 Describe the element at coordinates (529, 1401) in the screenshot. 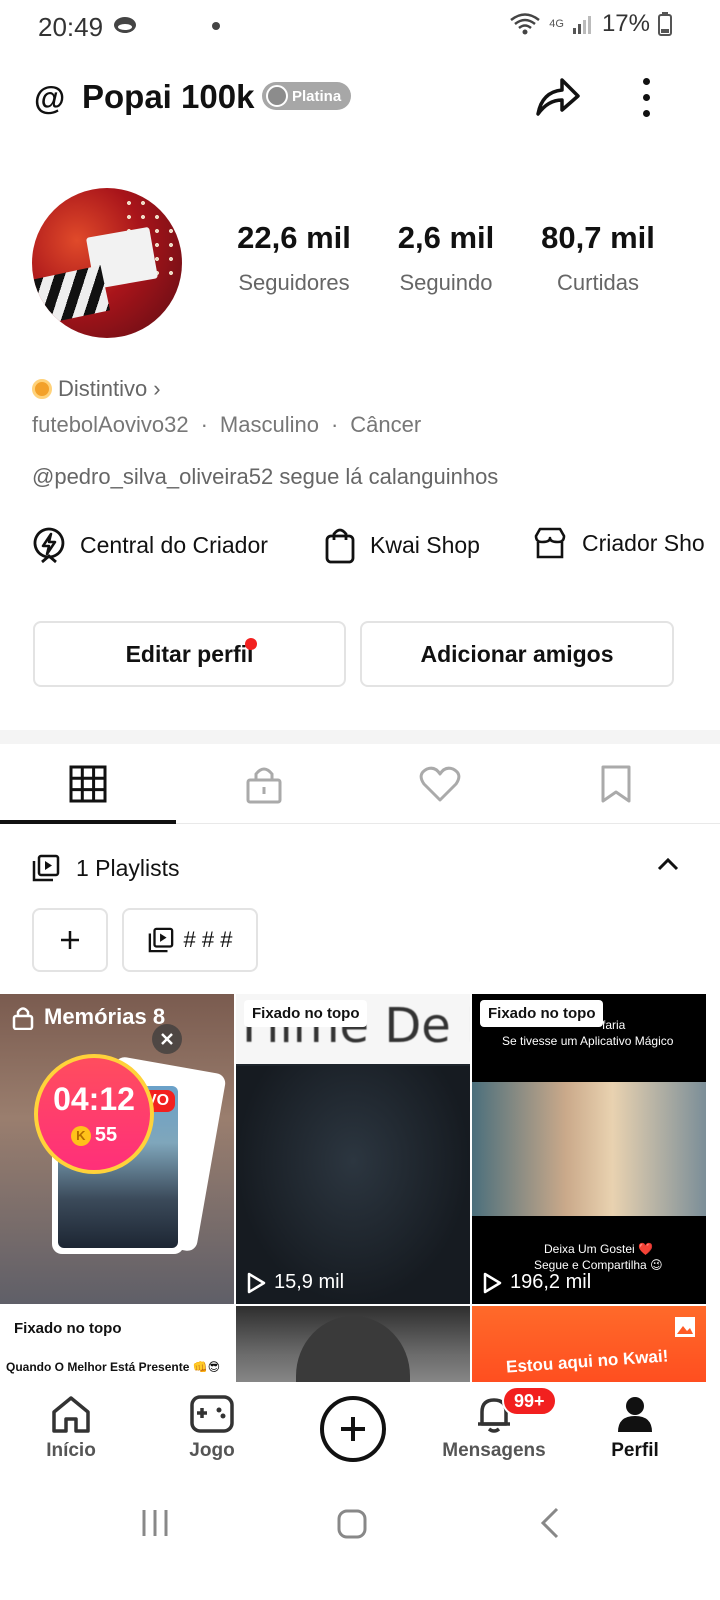

I see `messages-badge: 99+` at that location.